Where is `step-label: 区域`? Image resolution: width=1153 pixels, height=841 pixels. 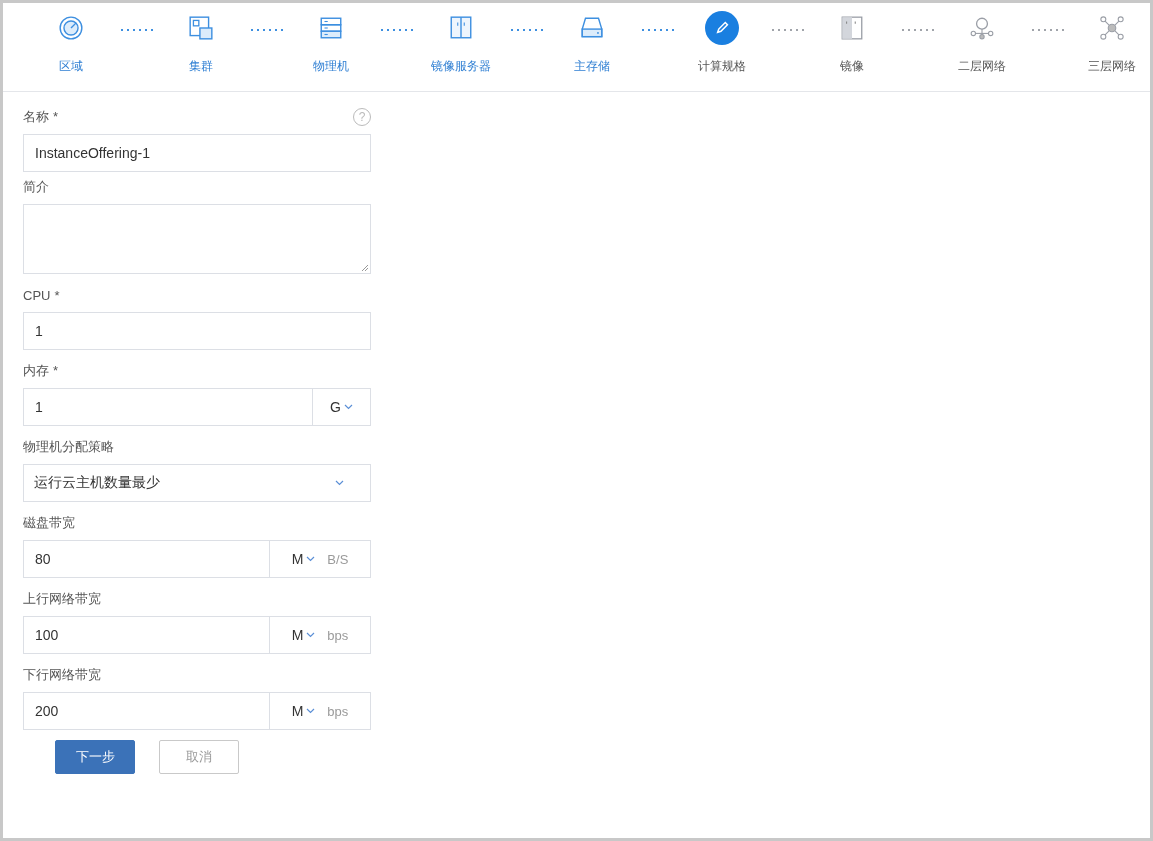
step-label: 区域 is located at coordinates (71, 66).